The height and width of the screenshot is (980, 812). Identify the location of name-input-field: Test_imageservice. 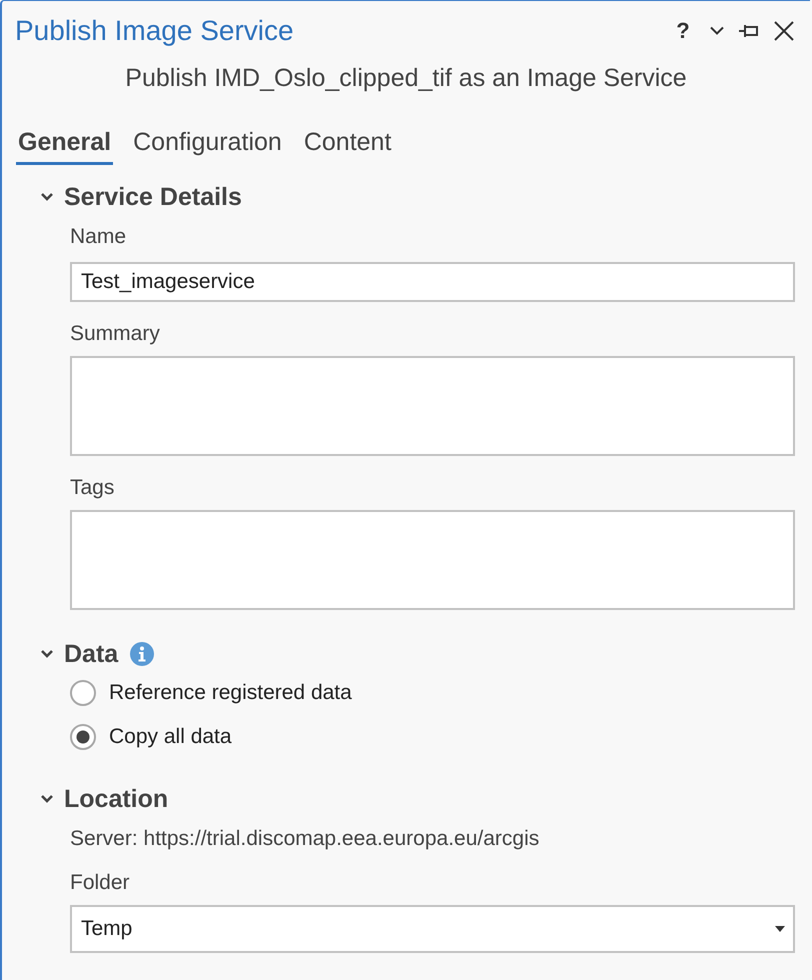
(432, 282).